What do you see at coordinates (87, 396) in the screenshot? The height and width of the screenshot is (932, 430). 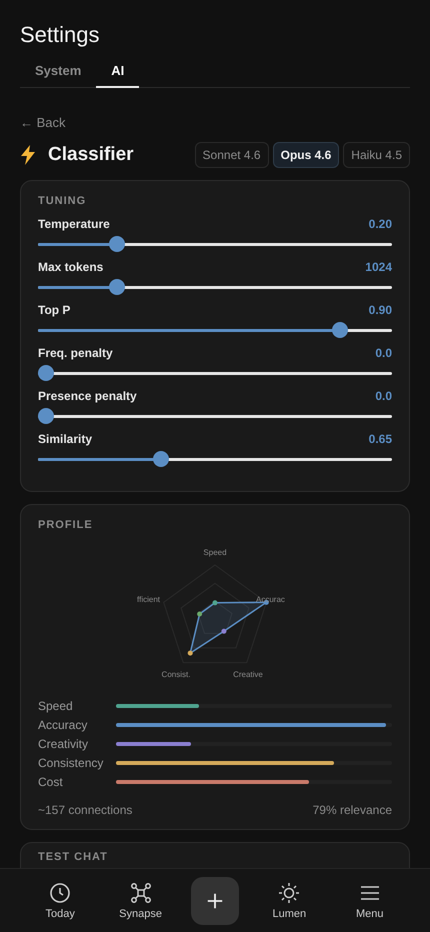 I see `slider-label: Presence penalty` at bounding box center [87, 396].